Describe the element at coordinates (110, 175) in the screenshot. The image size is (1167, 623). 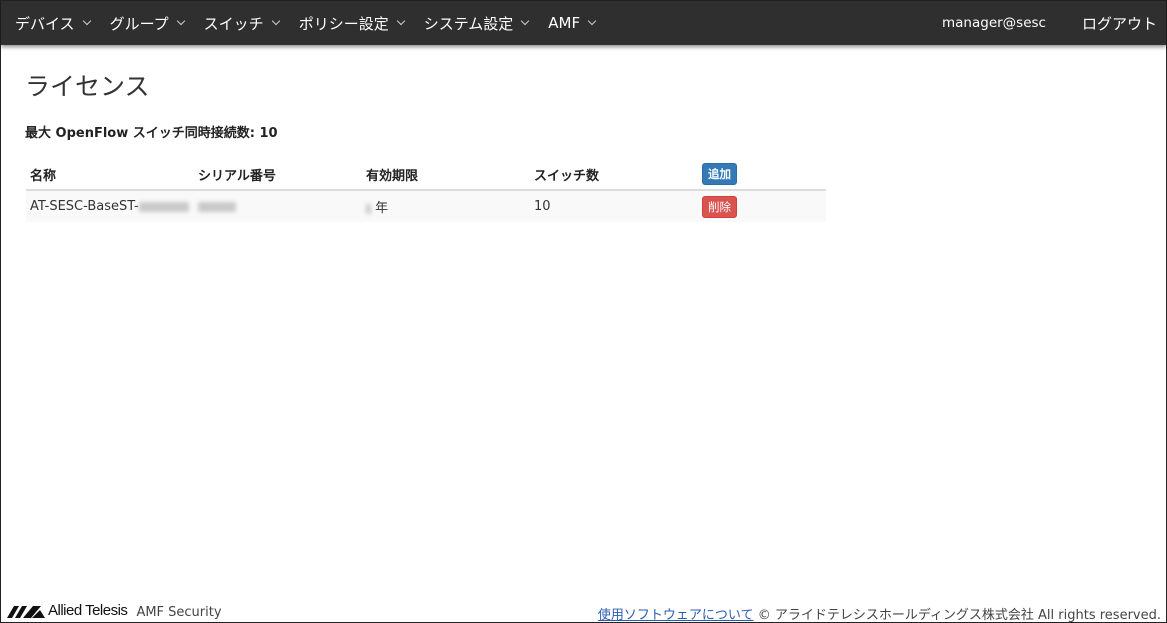
I see `column-header-name: 名称` at that location.